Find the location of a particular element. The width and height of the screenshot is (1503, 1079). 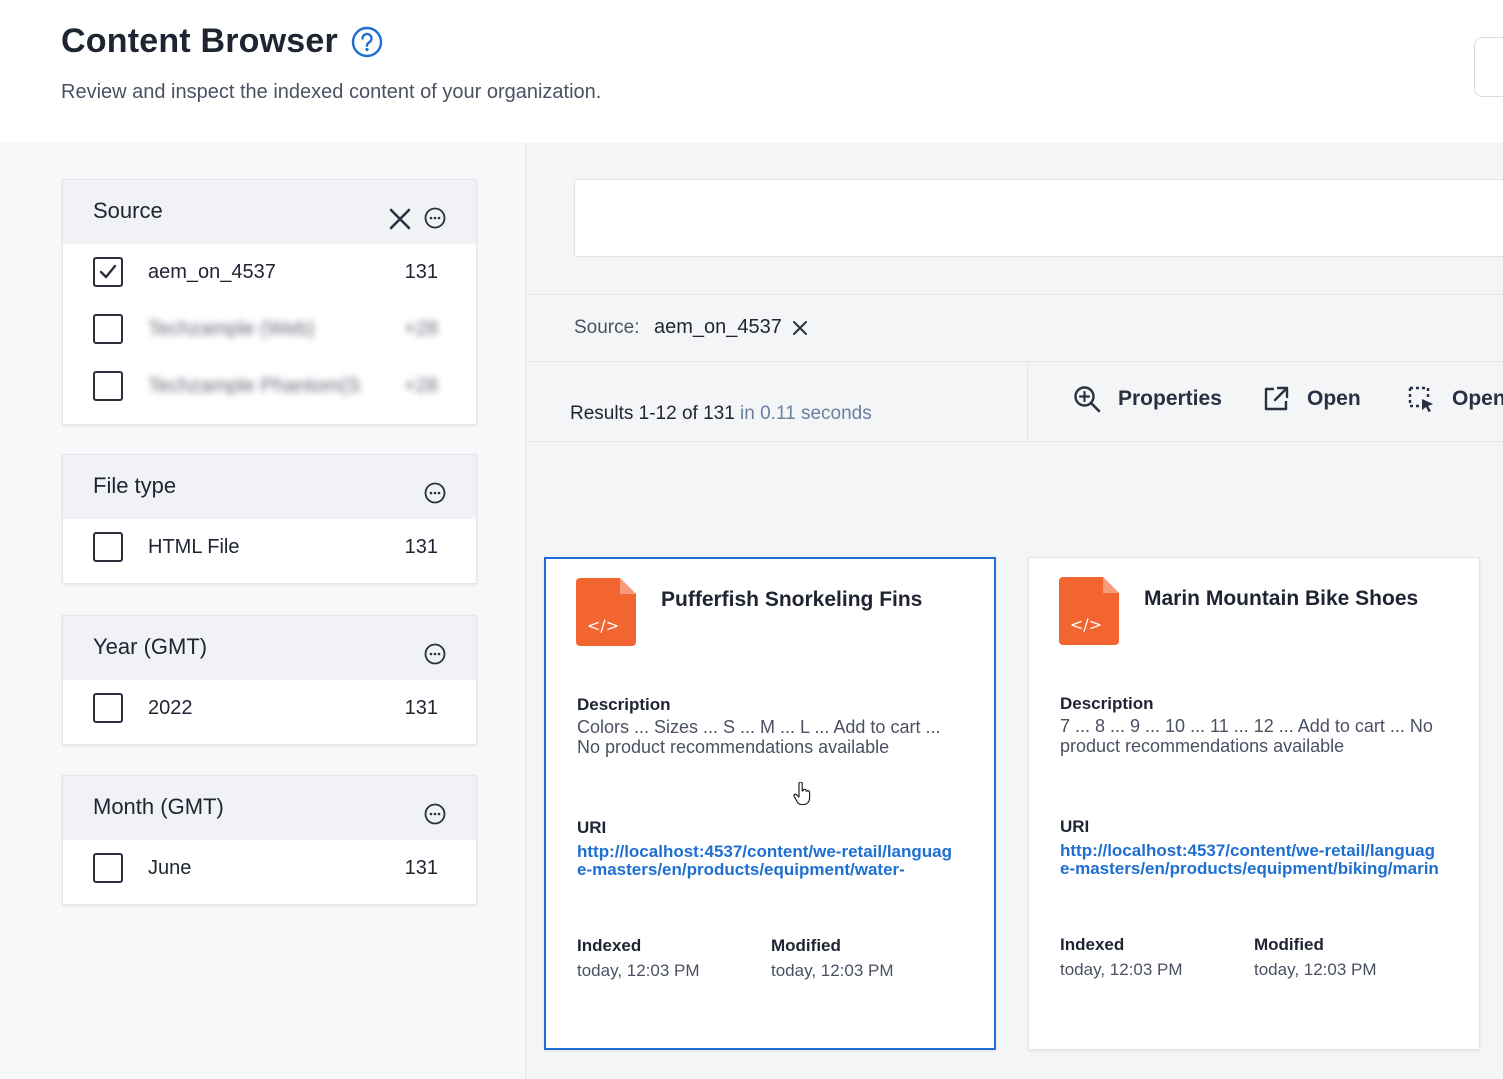

results-timing: in 0.11 seconds is located at coordinates (806, 413).